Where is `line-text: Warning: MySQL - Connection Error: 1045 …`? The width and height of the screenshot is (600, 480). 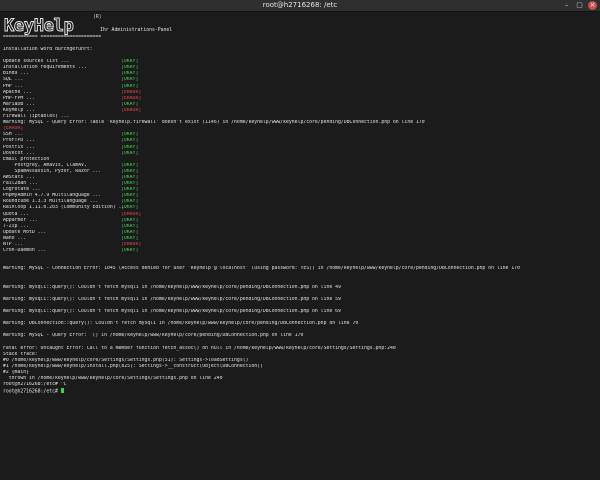
line-text: Warning: MySQL - Connection Error: 1045 … is located at coordinates (261, 269).